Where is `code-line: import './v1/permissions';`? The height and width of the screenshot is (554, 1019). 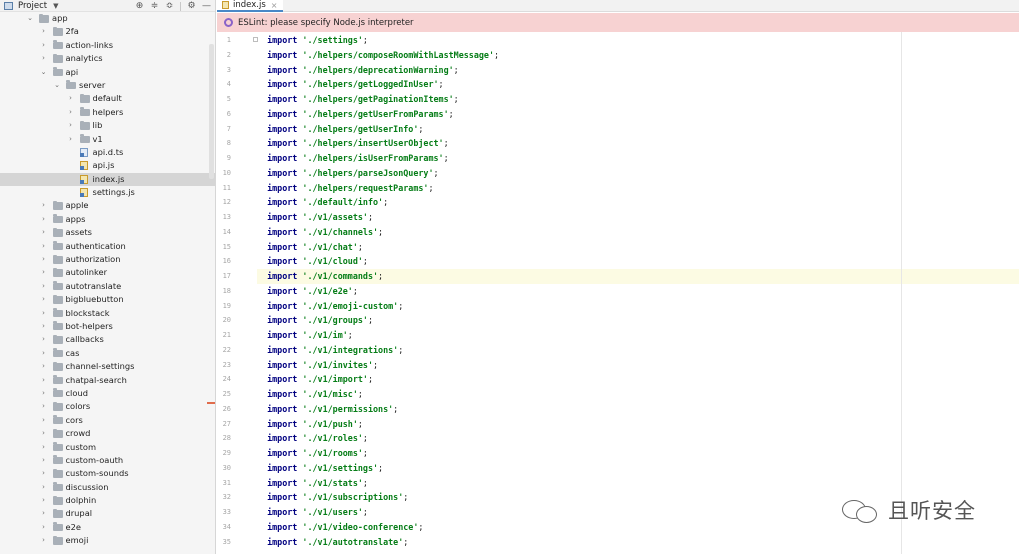
code-line: import './v1/permissions'; is located at coordinates (638, 409).